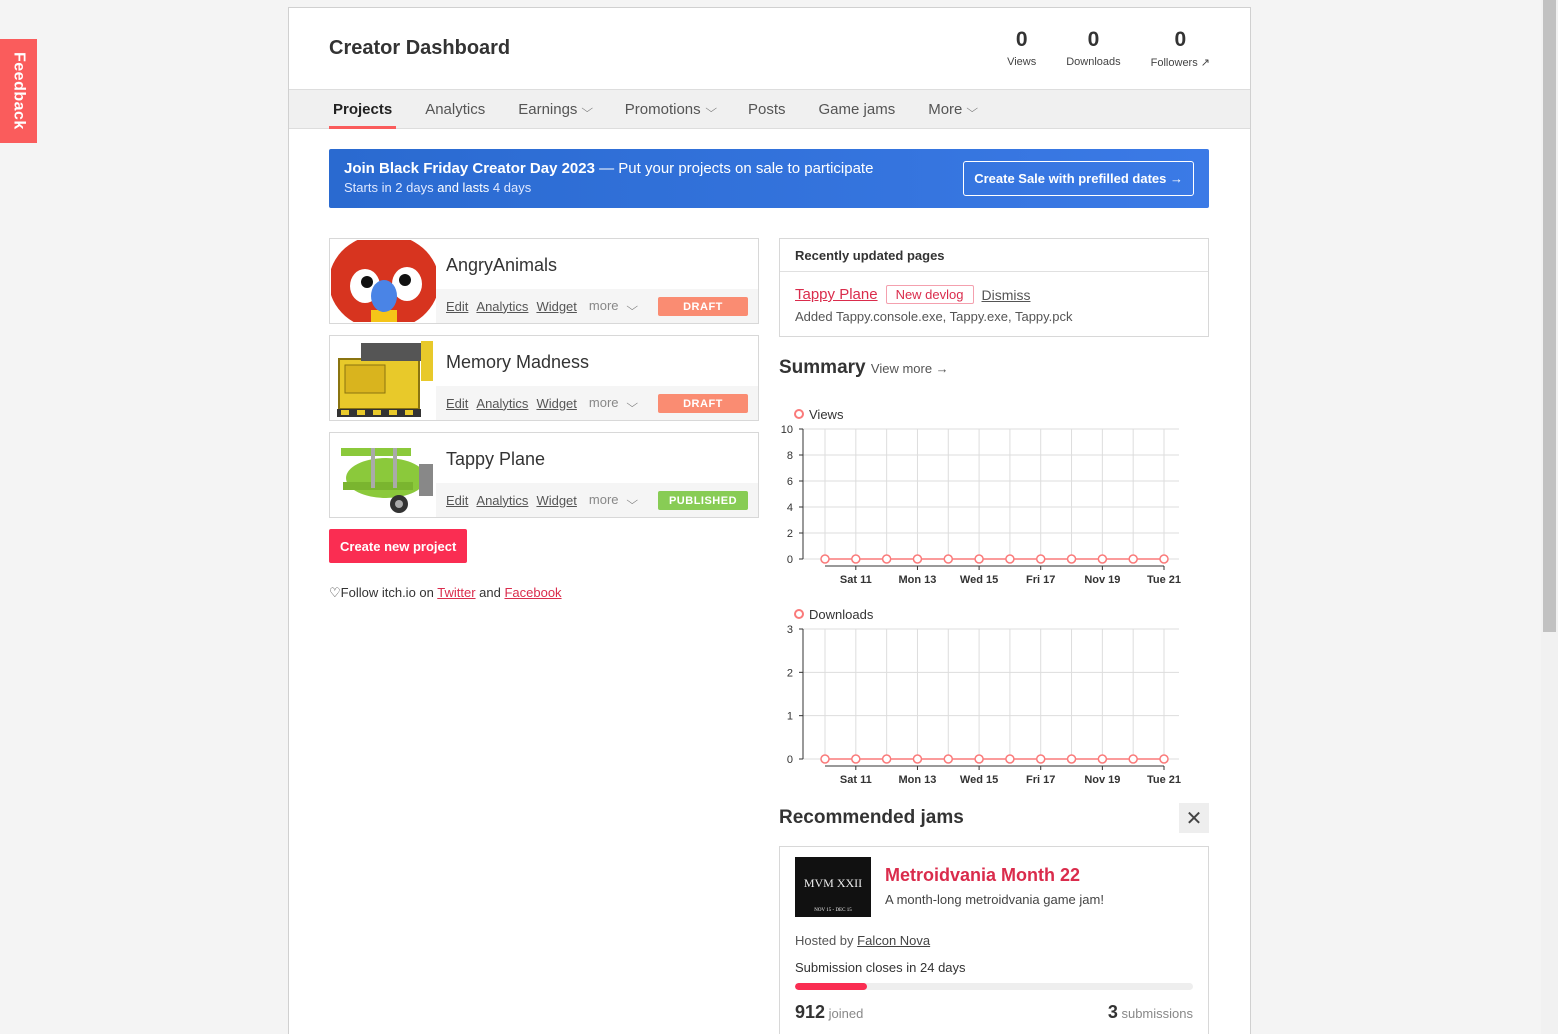 The height and width of the screenshot is (1034, 1558). What do you see at coordinates (833, 887) in the screenshot?
I see `jam-image: MVM XXII NOV 15 - DEC 15` at bounding box center [833, 887].